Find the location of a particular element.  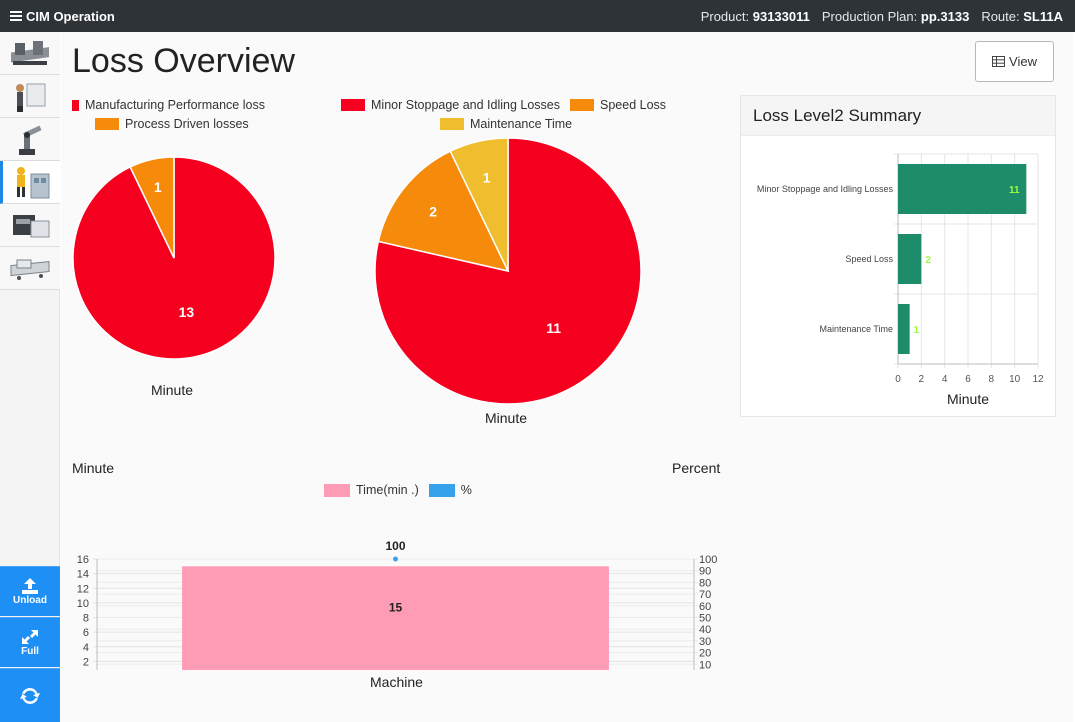

sidebar-item-assembly is located at coordinates (30, 53).